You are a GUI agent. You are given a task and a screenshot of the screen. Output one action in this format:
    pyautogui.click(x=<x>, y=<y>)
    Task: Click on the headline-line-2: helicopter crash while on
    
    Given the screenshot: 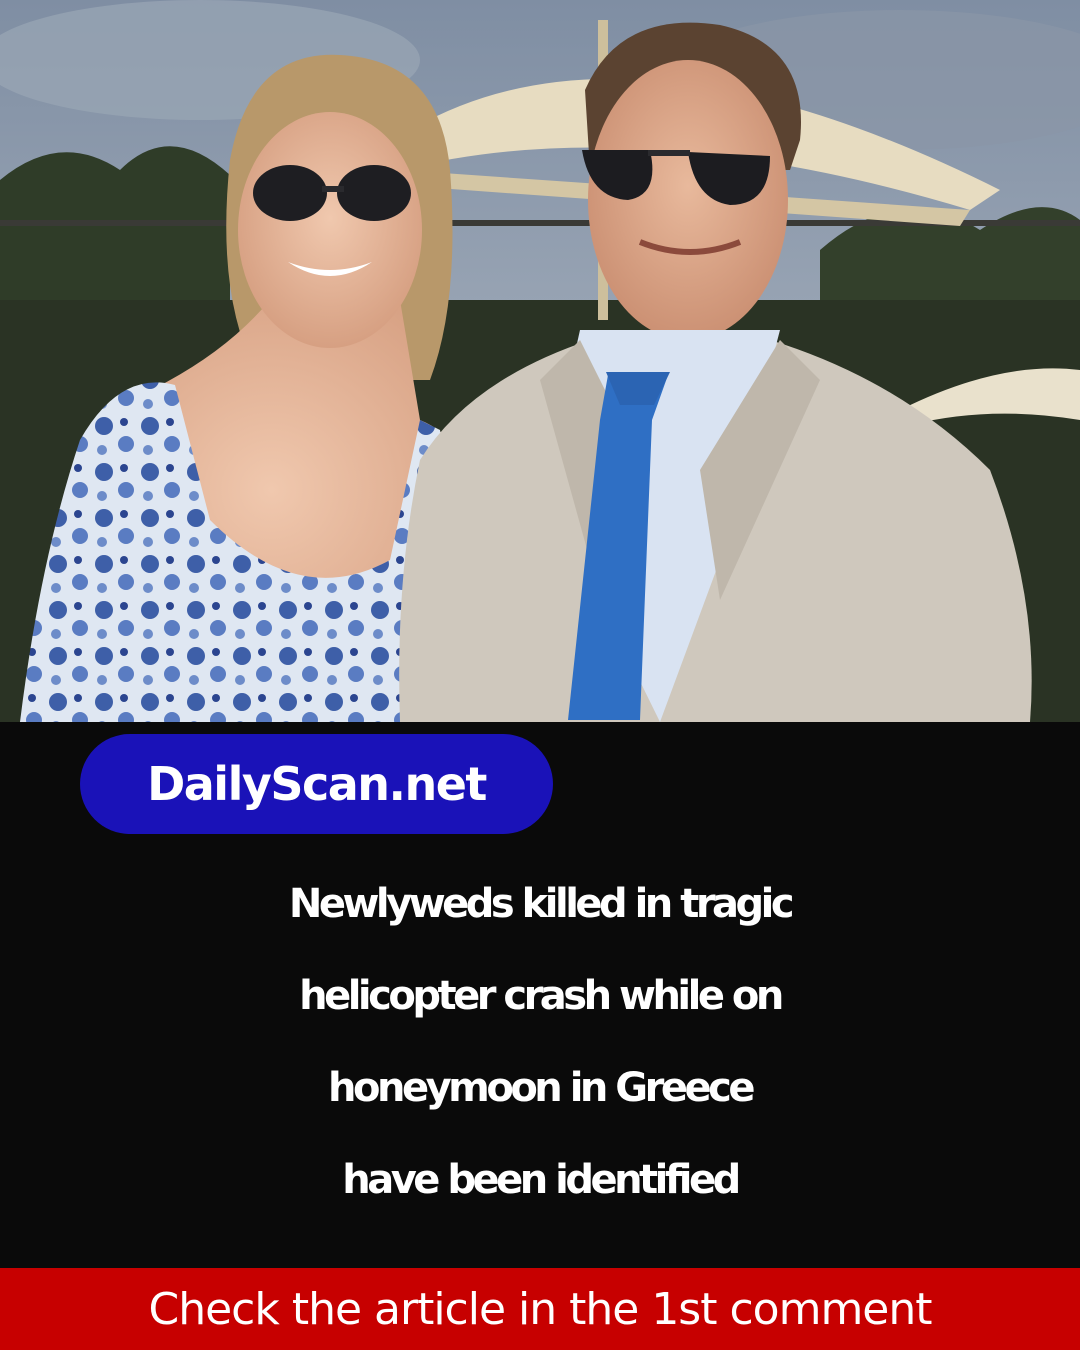 What is the action you would take?
    pyautogui.click(x=541, y=996)
    